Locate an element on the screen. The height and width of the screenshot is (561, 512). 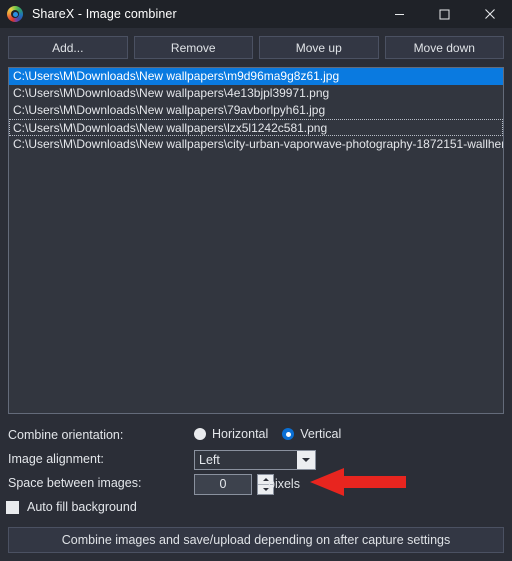
space-between-images-stepper: 0 is located at coordinates (234, 484).